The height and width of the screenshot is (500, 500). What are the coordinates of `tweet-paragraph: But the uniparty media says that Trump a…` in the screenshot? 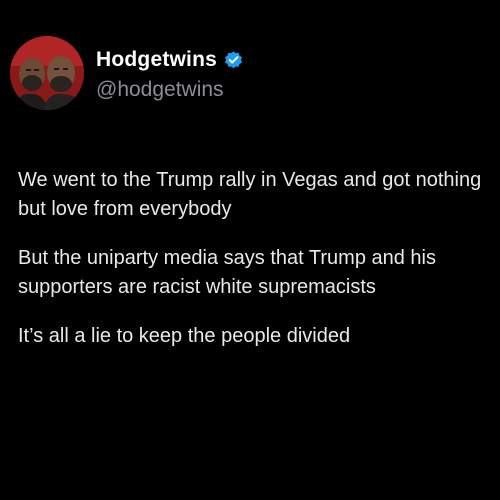 It's located at (227, 272).